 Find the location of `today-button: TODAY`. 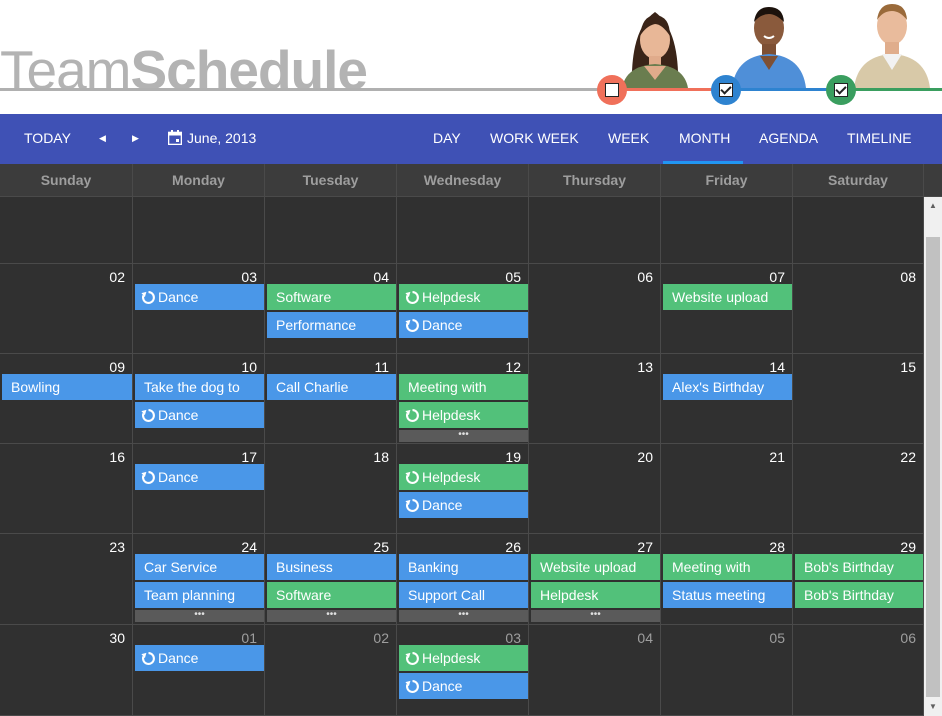

today-button: TODAY is located at coordinates (47, 139).